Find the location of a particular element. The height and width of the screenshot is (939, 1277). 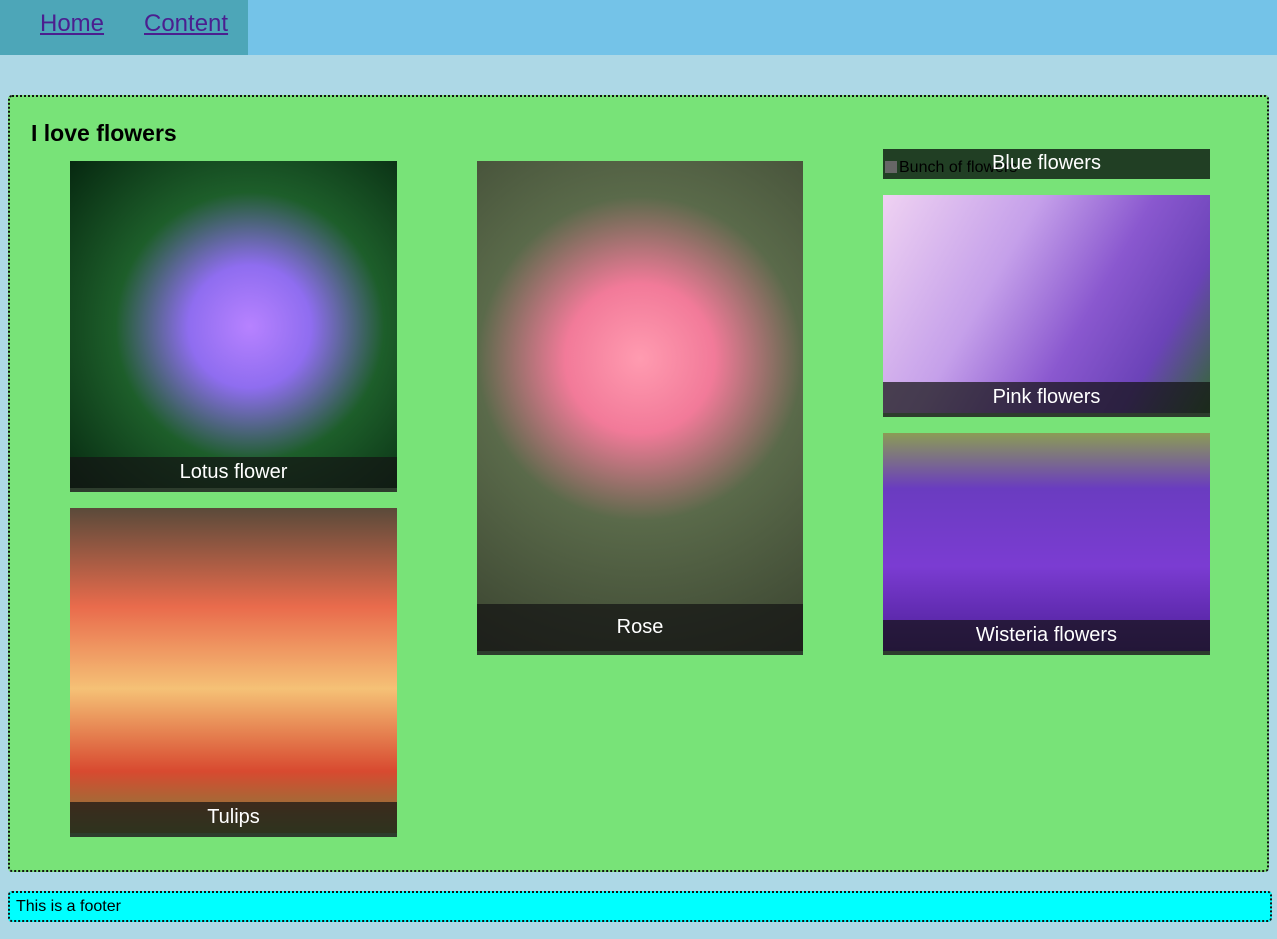

footer: This is a footer is located at coordinates (640, 906).